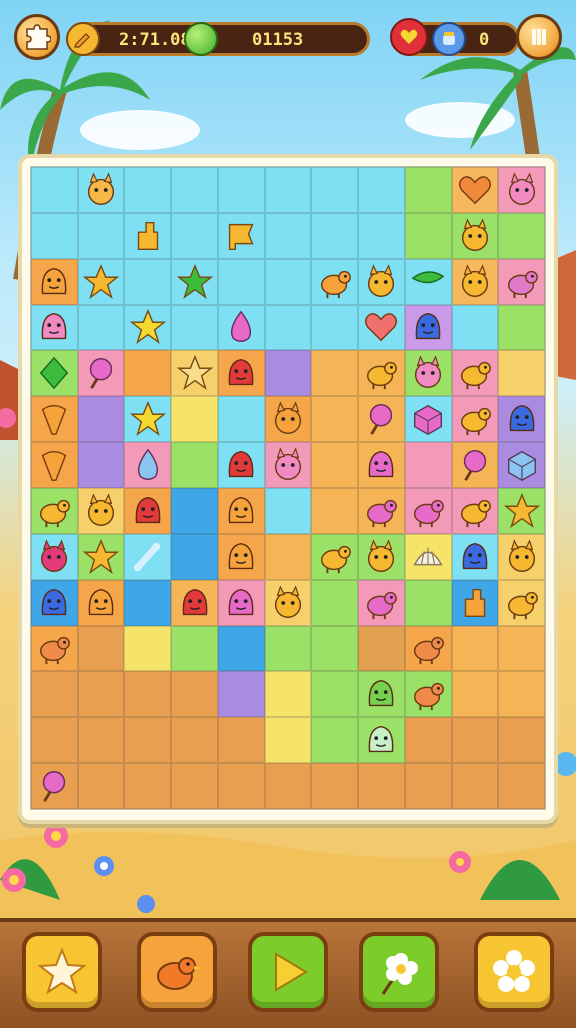 The image size is (576, 1028). What do you see at coordinates (475, 603) in the screenshot?
I see `orange-block-icon` at bounding box center [475, 603].